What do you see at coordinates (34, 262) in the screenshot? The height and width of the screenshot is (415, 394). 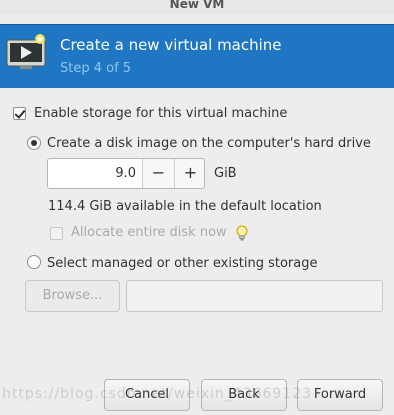 I see `managed-storage-radio` at bounding box center [34, 262].